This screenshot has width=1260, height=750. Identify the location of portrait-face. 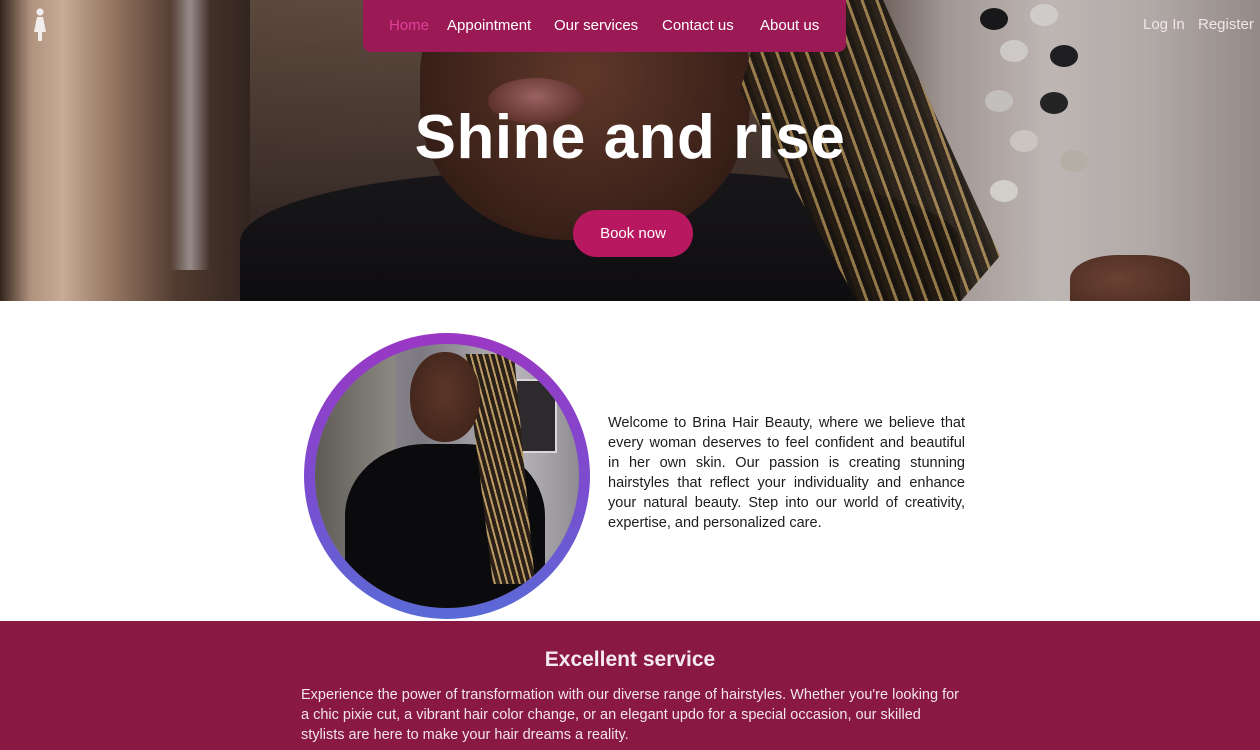
(445, 397).